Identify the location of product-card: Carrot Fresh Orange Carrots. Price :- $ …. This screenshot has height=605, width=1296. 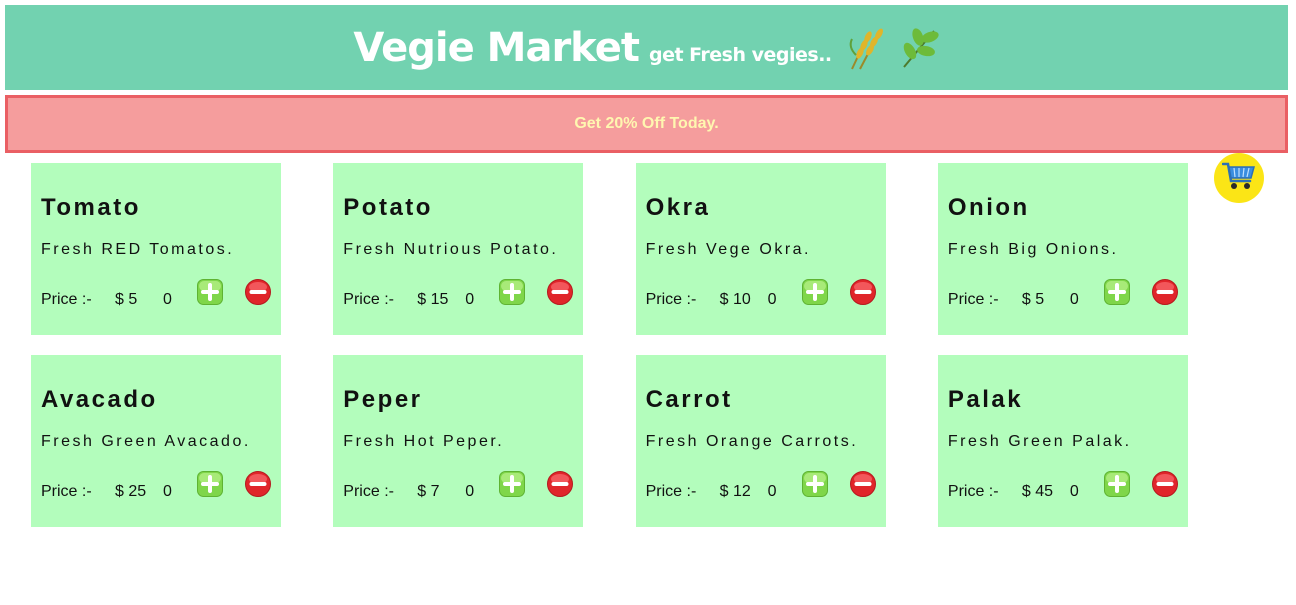
(760, 441).